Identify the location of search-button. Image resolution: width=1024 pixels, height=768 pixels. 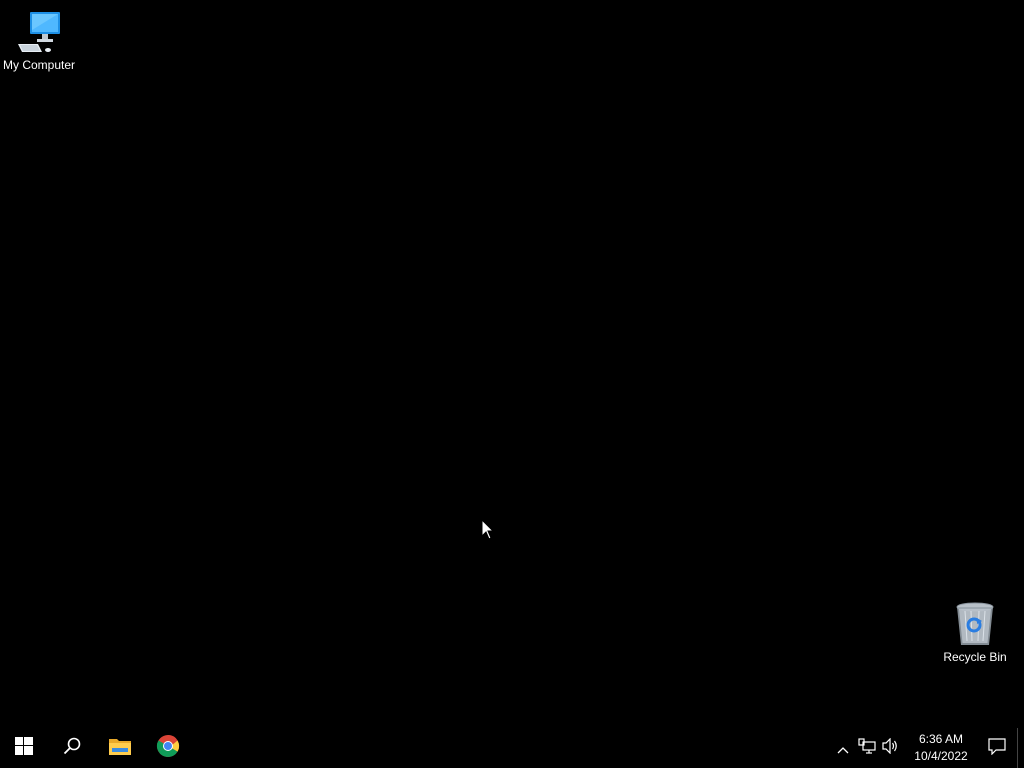
(72, 748).